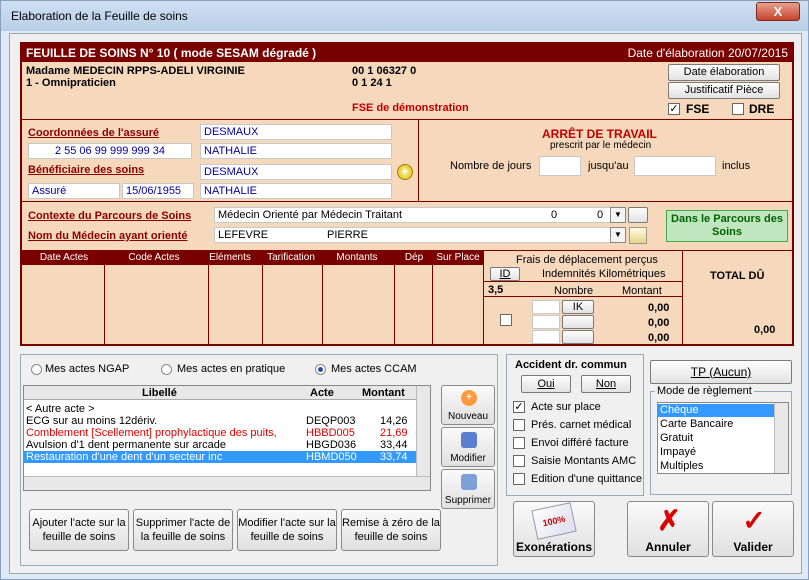 The width and height of the screenshot is (809, 580). What do you see at coordinates (394, 445) in the screenshot?
I see `row-montant: 33,44` at bounding box center [394, 445].